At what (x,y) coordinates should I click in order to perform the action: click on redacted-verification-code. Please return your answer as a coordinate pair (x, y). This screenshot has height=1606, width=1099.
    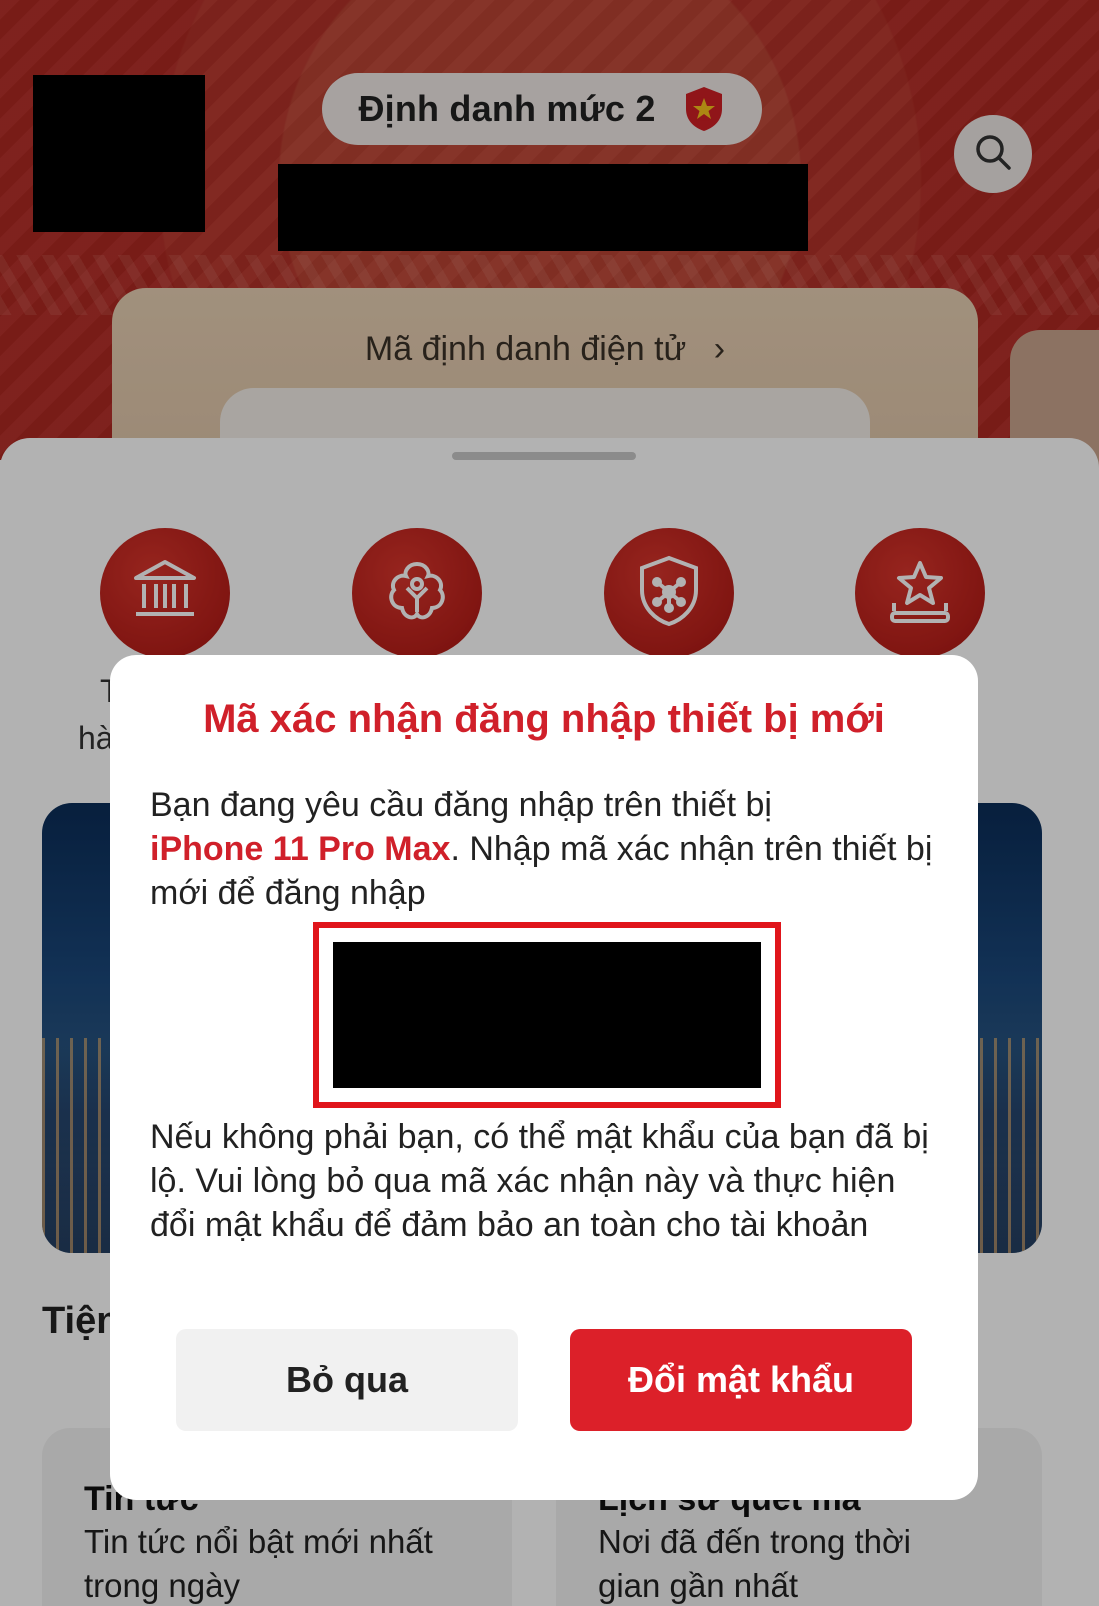
    Looking at the image, I should click on (547, 1015).